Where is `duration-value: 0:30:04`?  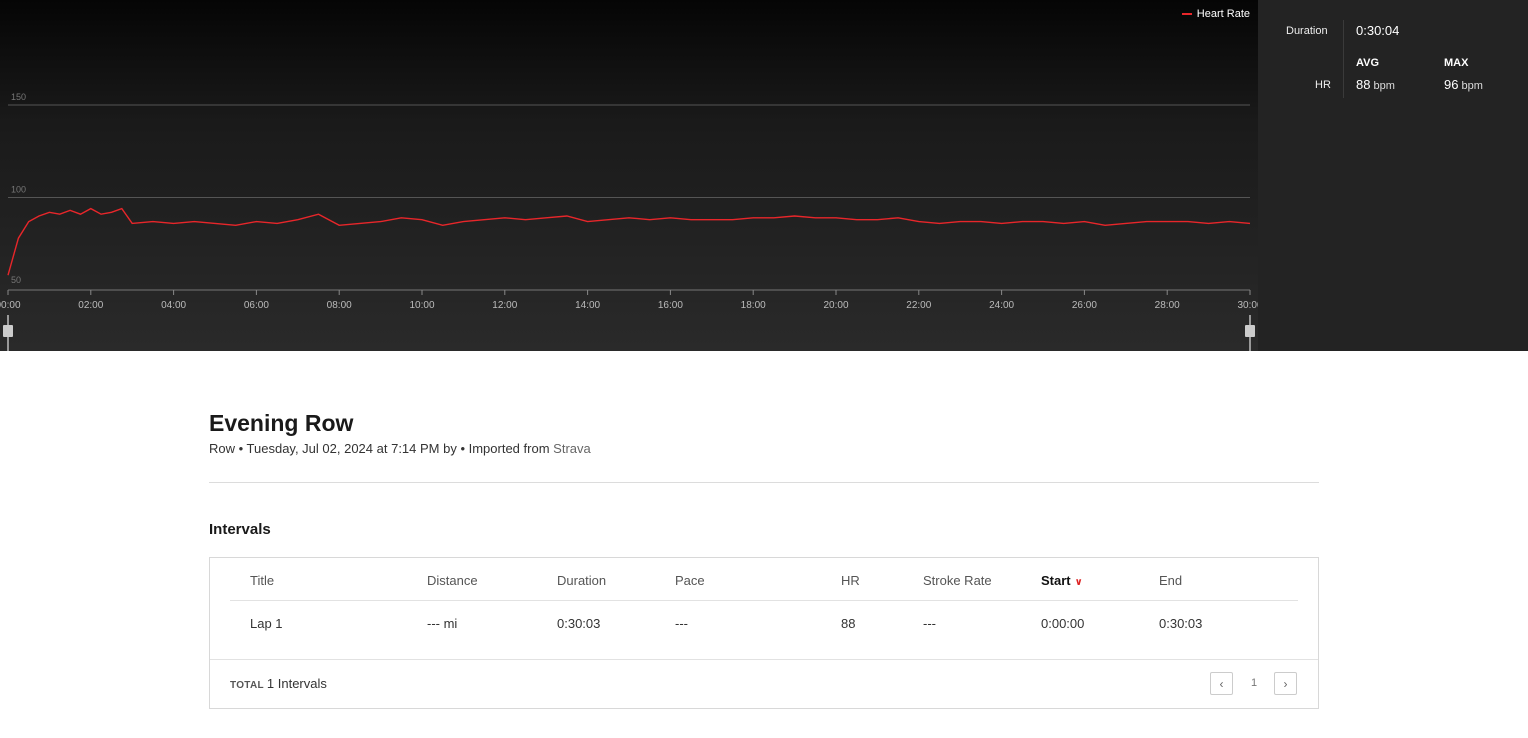 duration-value: 0:30:04 is located at coordinates (1378, 30).